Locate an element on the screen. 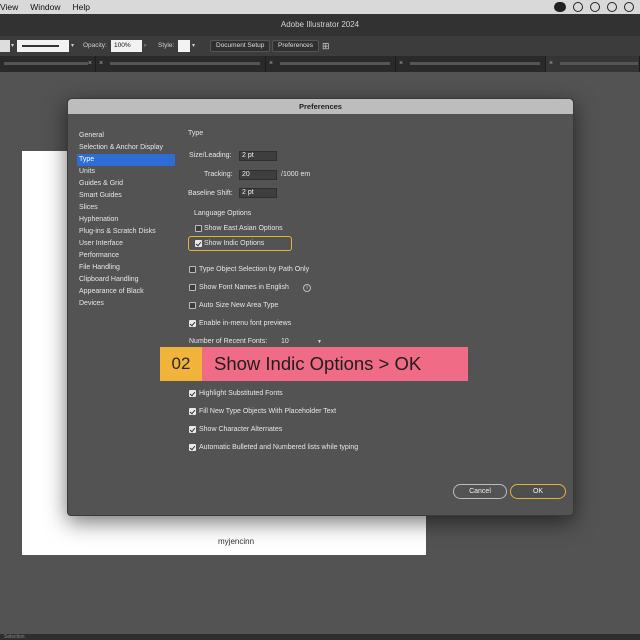  document-setup-button: Document Setup is located at coordinates (240, 46).